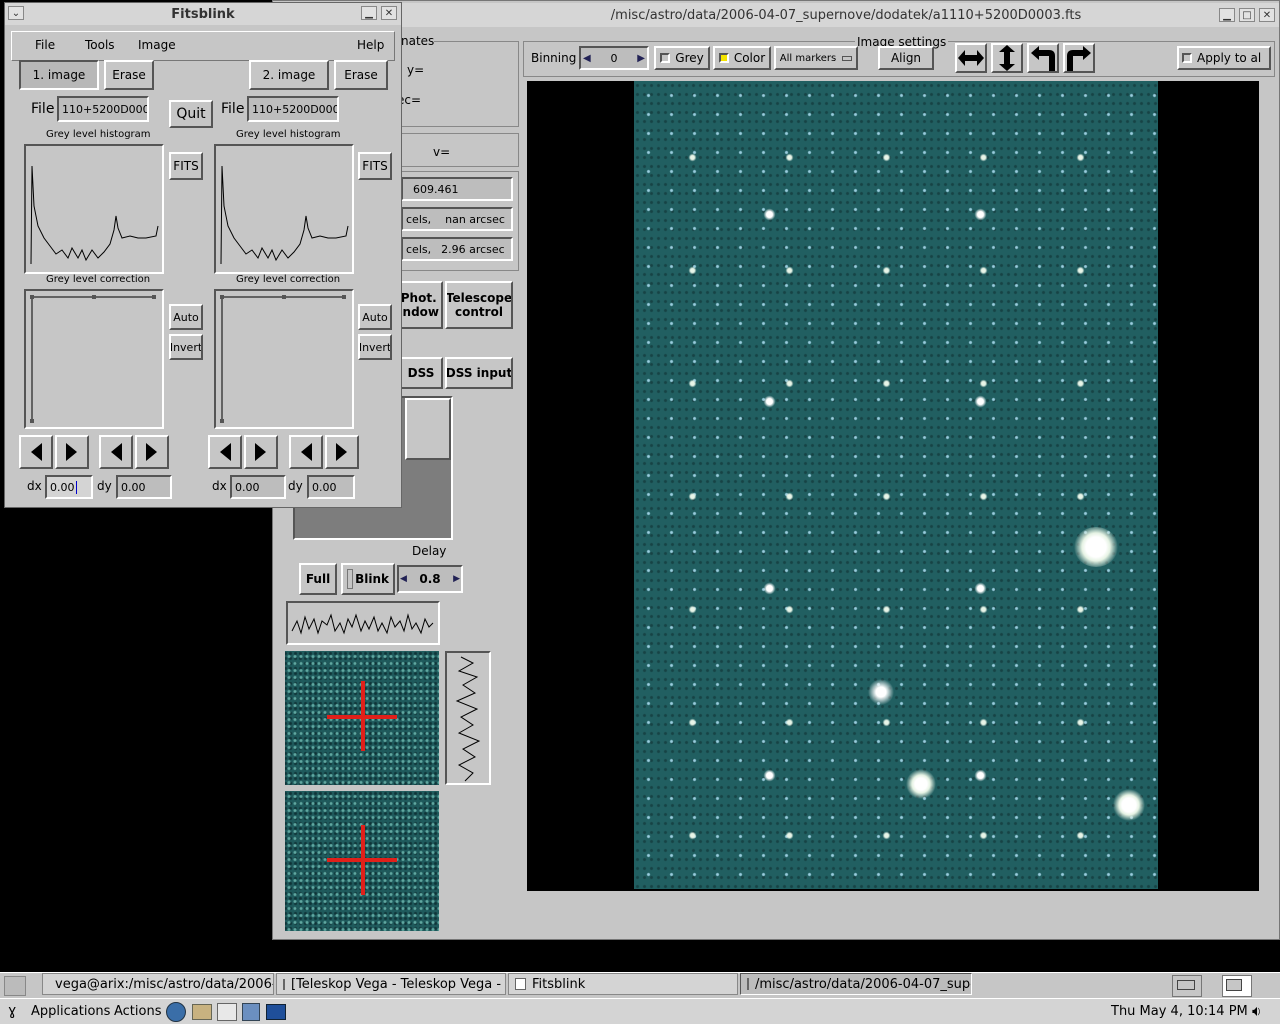  Describe the element at coordinates (856, 984) in the screenshot. I see `task-fits-viewer: /misc/astro/data/2006-04-07_supern` at that location.